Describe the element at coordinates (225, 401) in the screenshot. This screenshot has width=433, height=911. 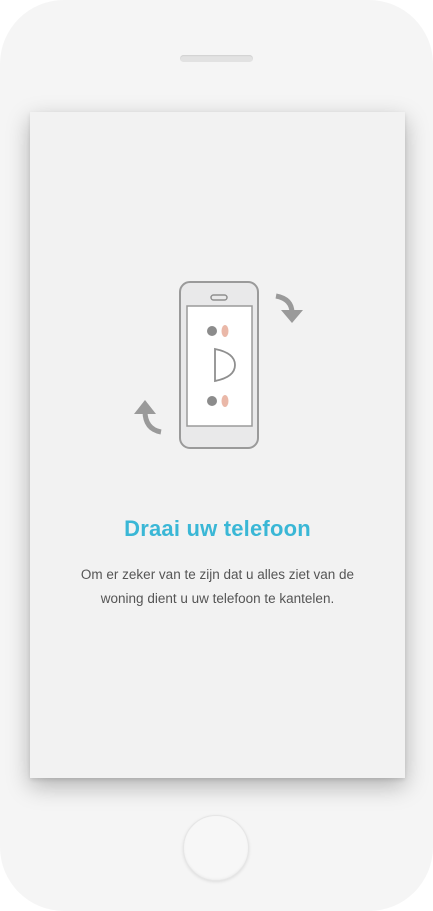
I see `face-cheek-bottom` at that location.